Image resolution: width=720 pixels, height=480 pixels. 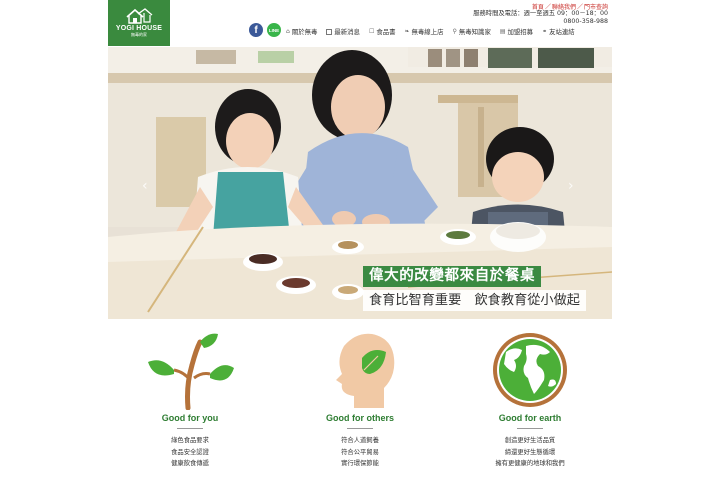 I want to click on facebook-icon: f, so click(x=256, y=30).